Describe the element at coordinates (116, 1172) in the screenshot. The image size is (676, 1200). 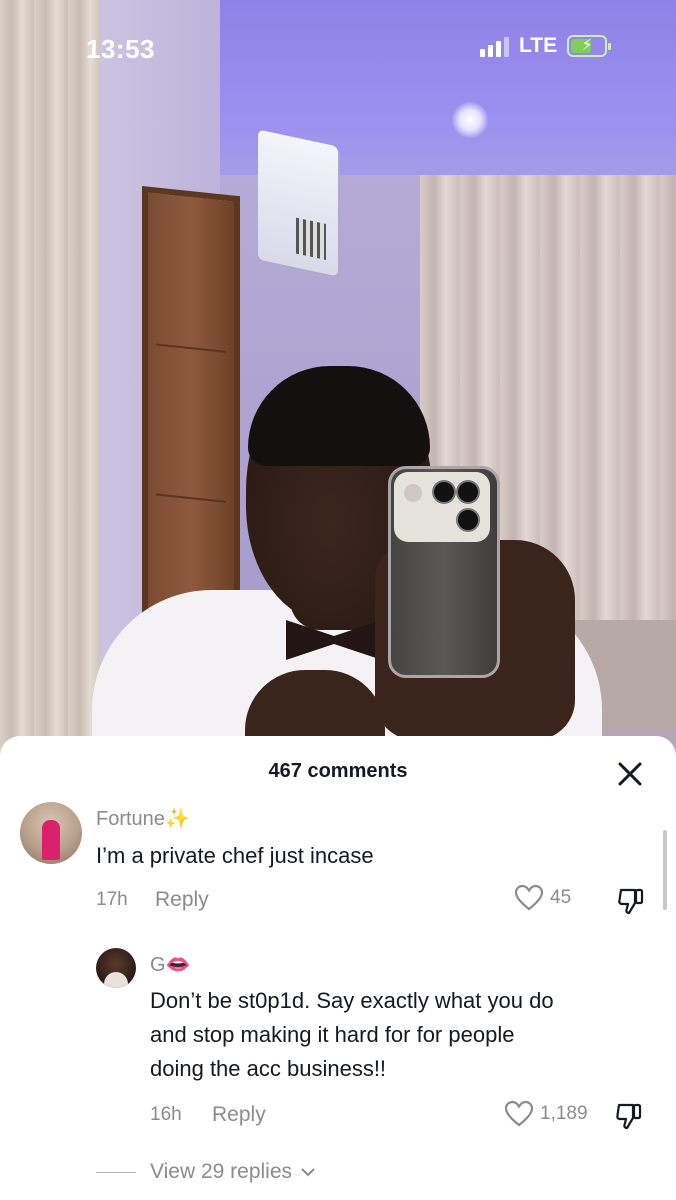
I see `divider` at that location.